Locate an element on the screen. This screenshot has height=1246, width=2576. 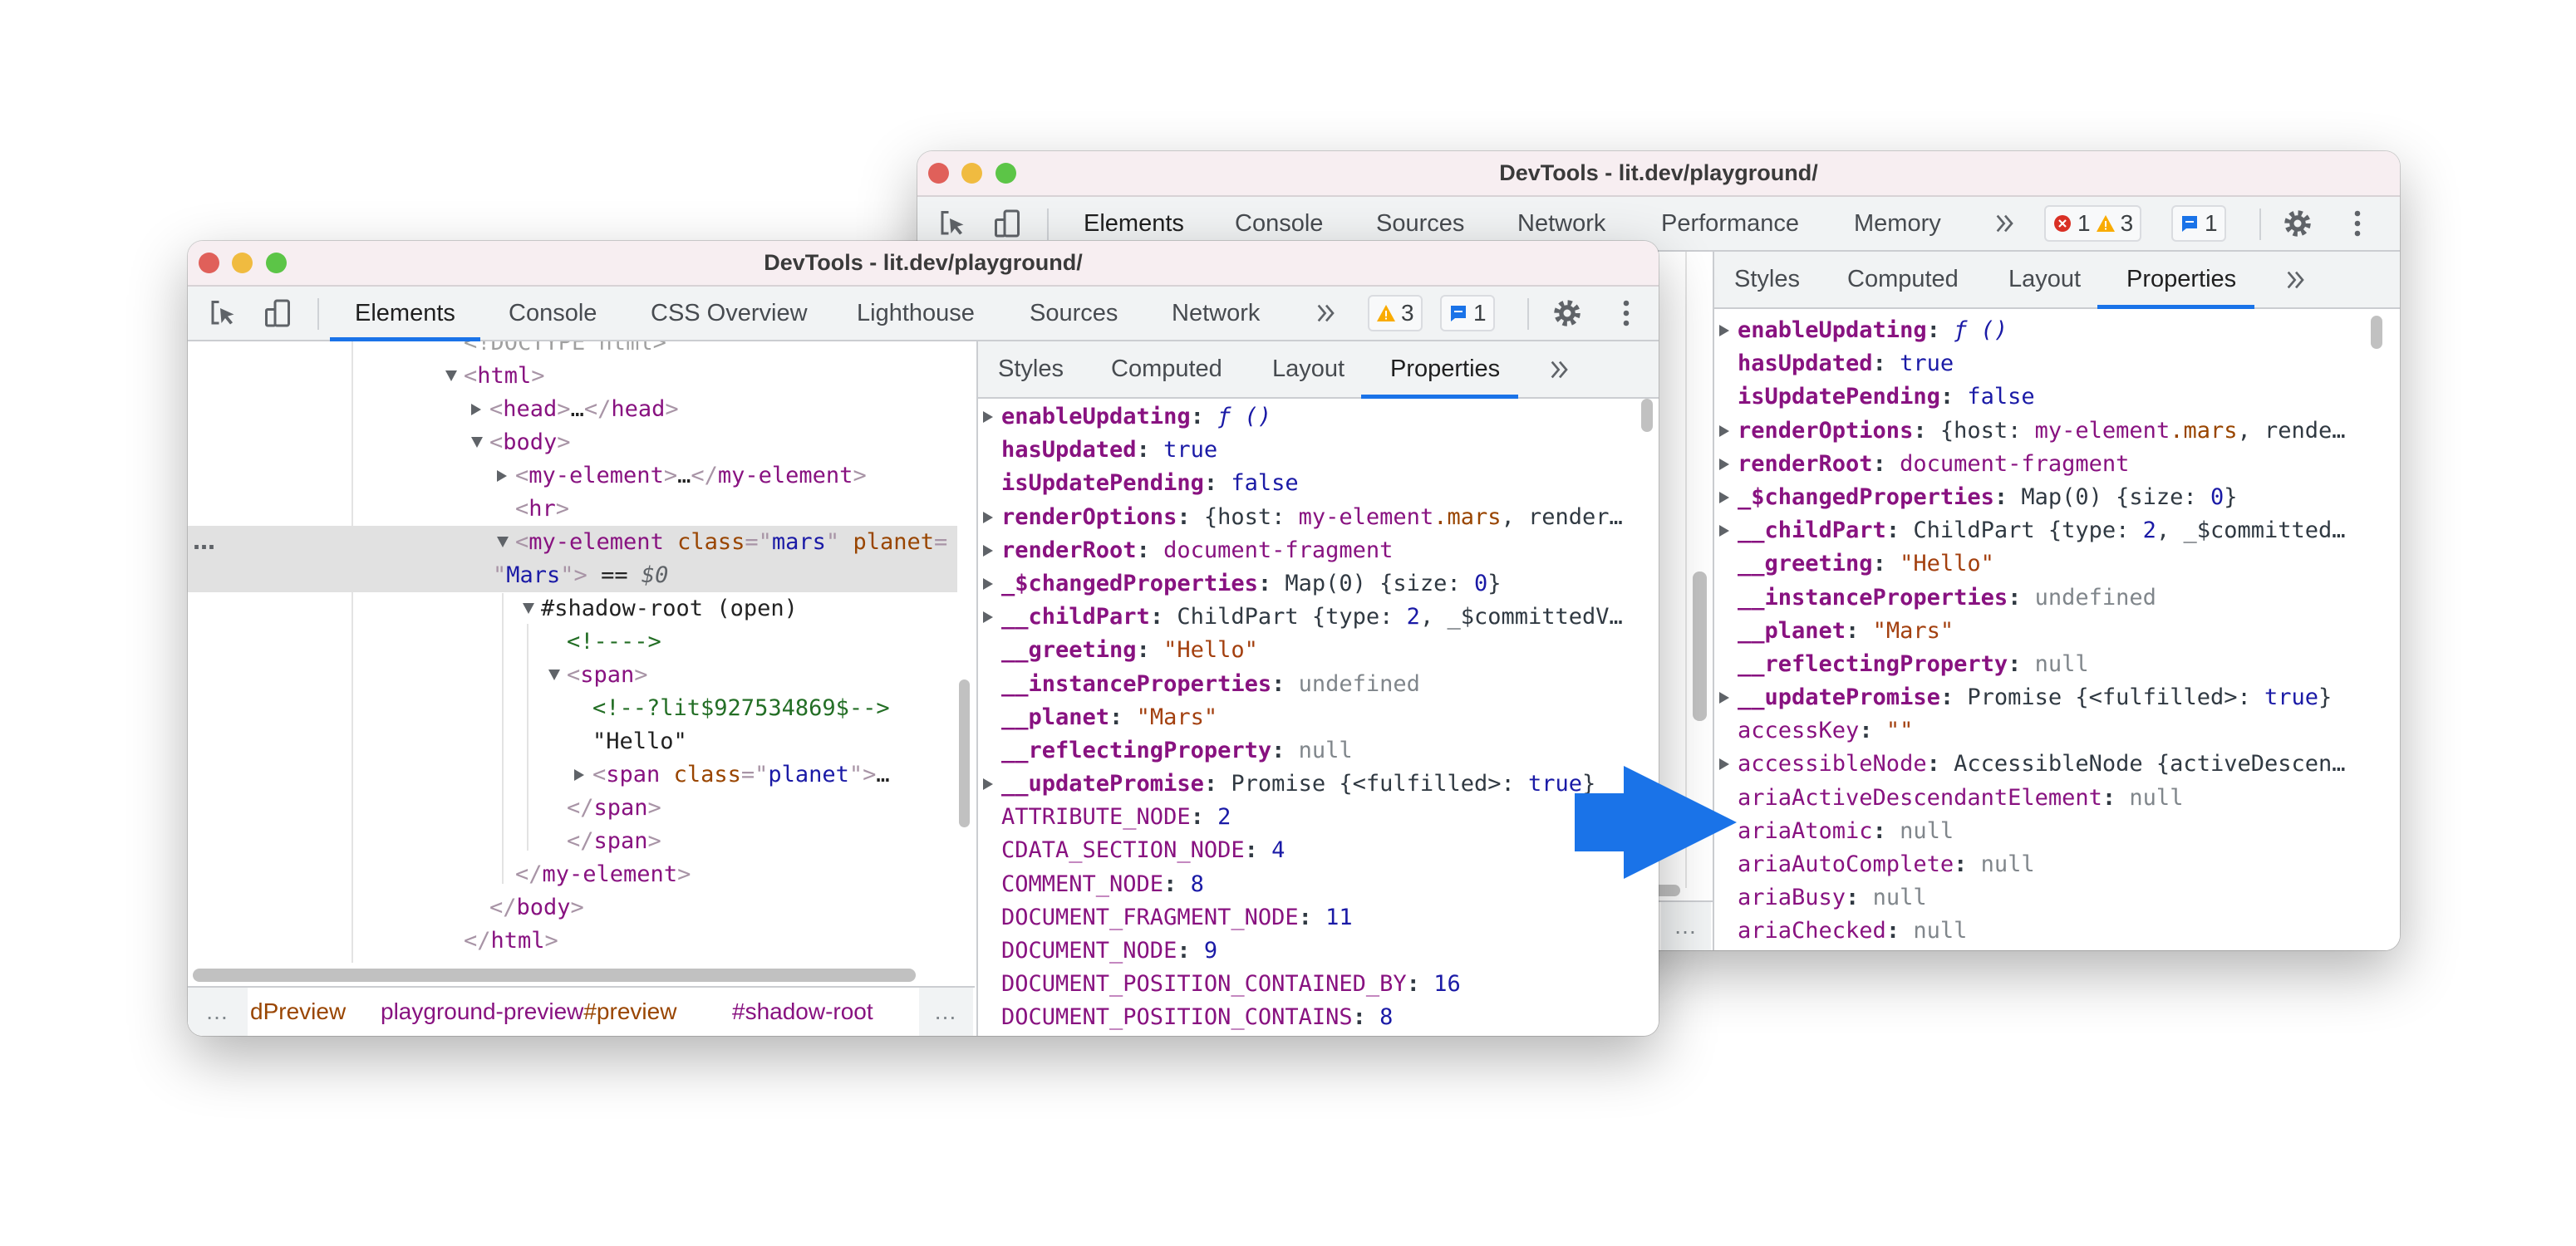
dom-node: <!DOCTYPE html> is located at coordinates (572, 350).